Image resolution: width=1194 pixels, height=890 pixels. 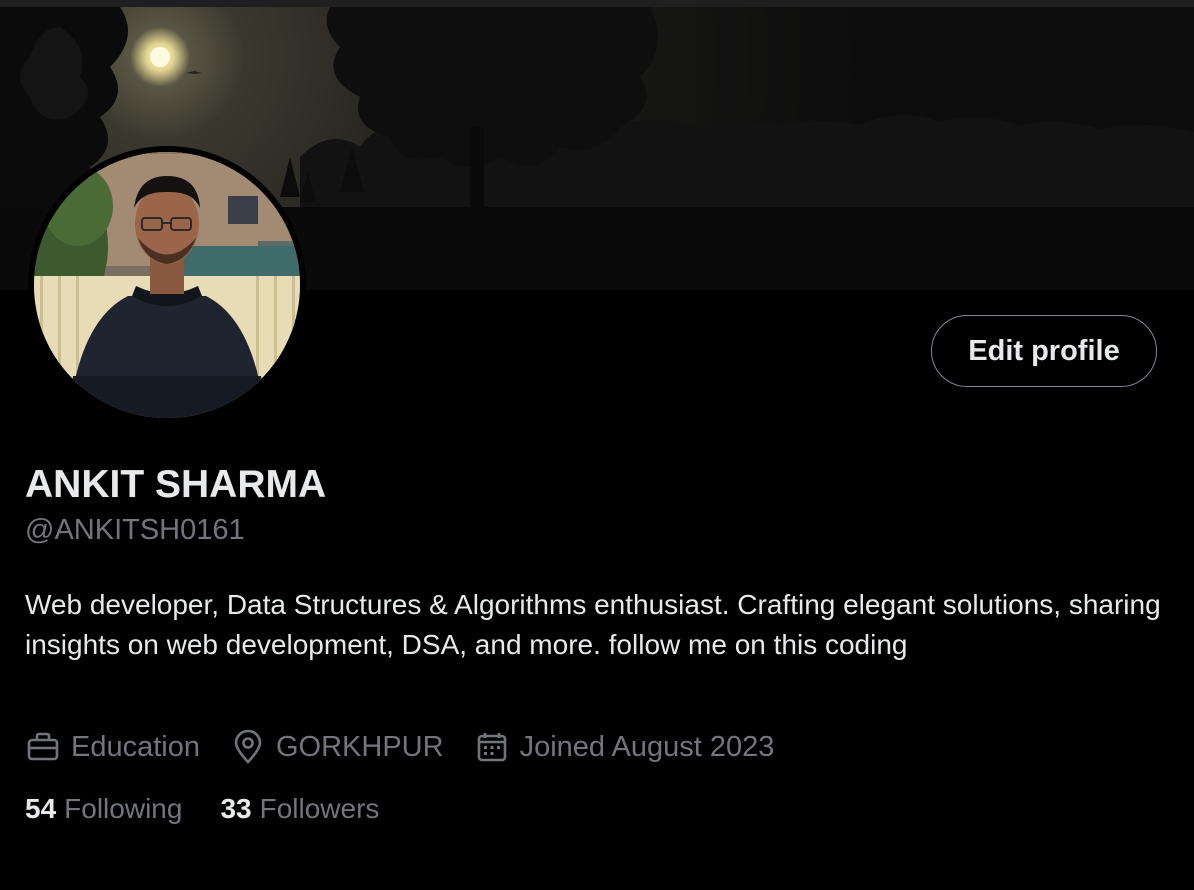 What do you see at coordinates (236, 808) in the screenshot?
I see `followers-count: 33` at bounding box center [236, 808].